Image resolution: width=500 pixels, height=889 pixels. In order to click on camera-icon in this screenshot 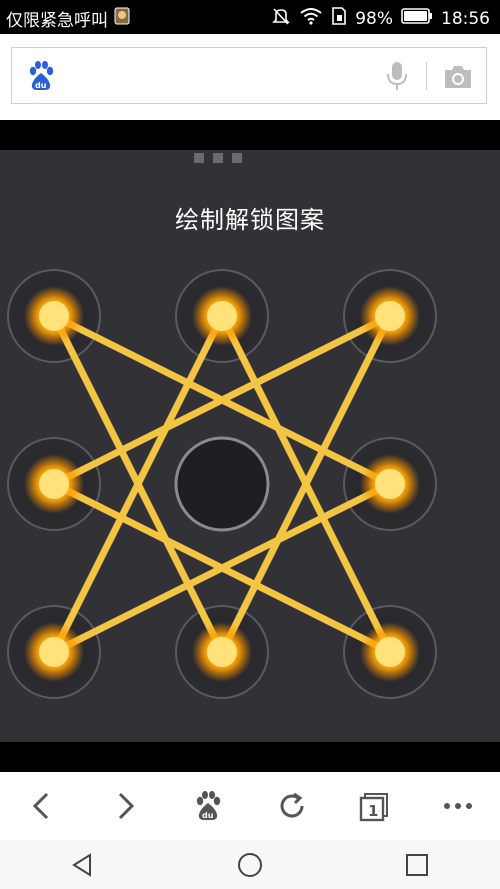, I will do `click(458, 79)`.